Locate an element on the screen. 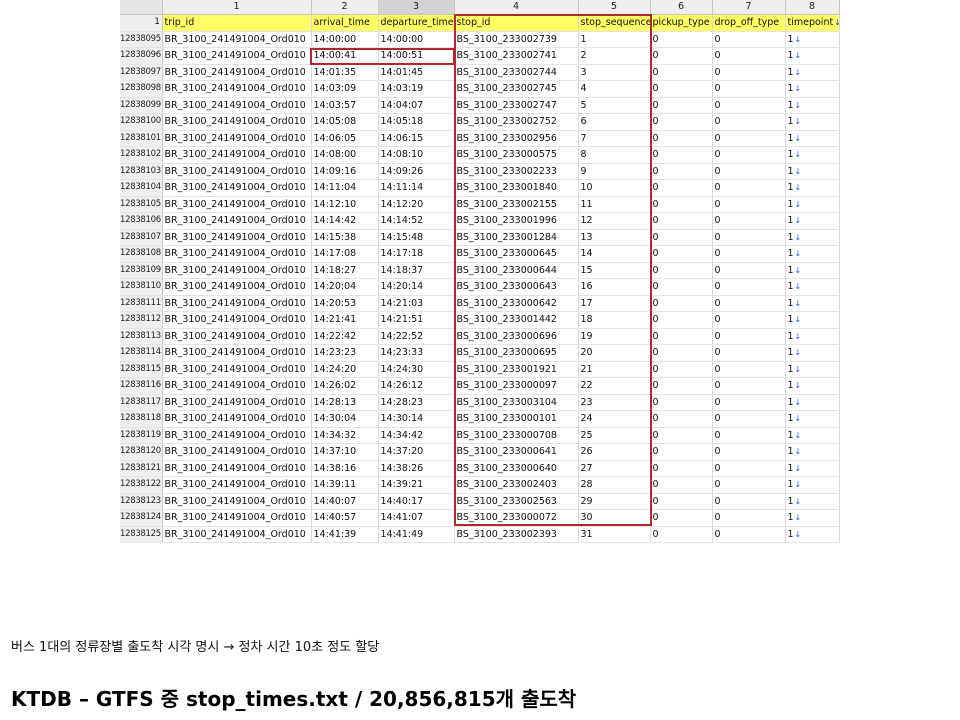  data-cell: 14:01:35 is located at coordinates (345, 72).